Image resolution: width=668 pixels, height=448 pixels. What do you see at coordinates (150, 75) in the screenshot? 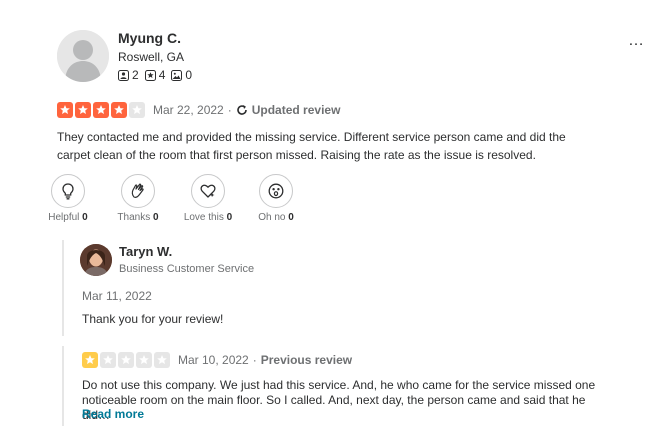
I see `review-star-icon` at bounding box center [150, 75].